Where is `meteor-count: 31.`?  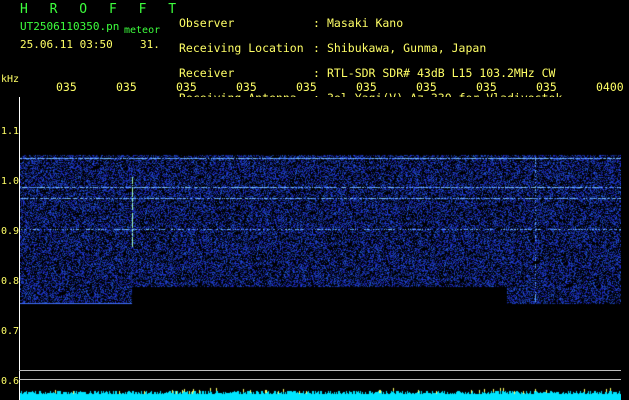 meteor-count: 31. is located at coordinates (150, 44).